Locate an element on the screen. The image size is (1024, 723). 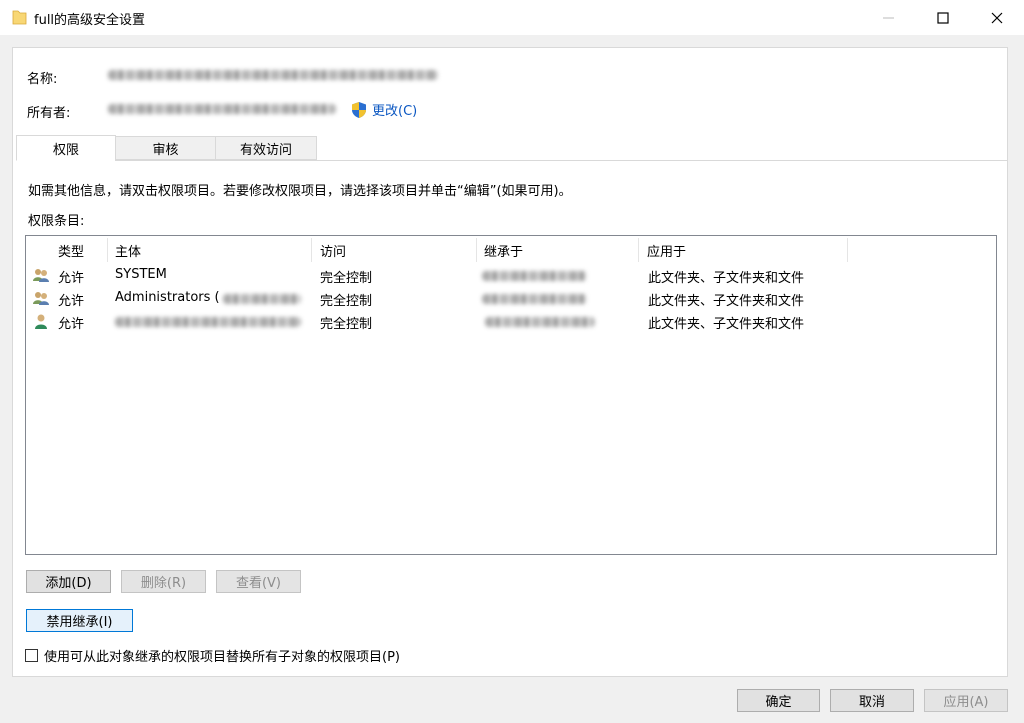
ok-button: 确定 is located at coordinates (778, 700).